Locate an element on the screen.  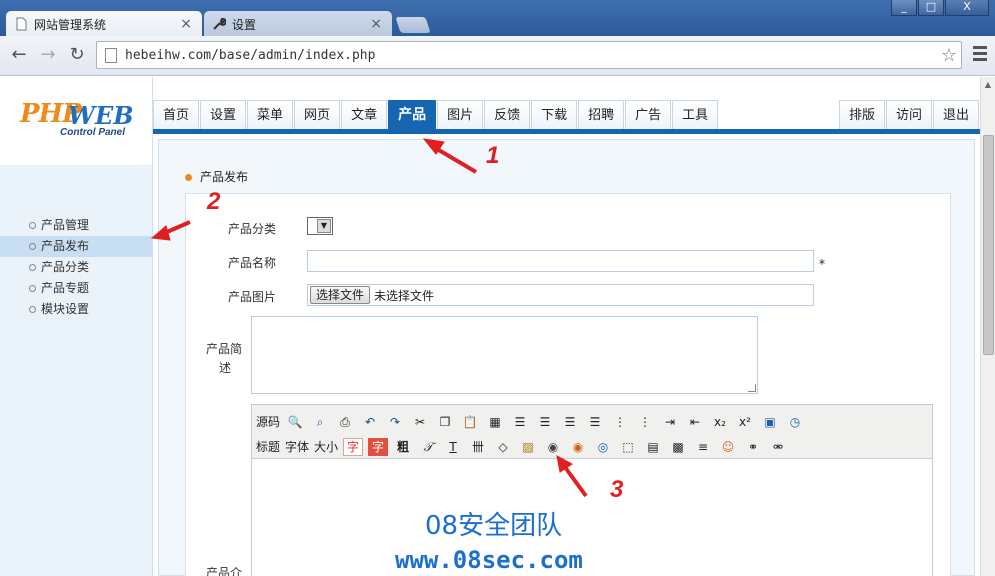
page-scrollbar: ▲ is located at coordinates (987, 326).